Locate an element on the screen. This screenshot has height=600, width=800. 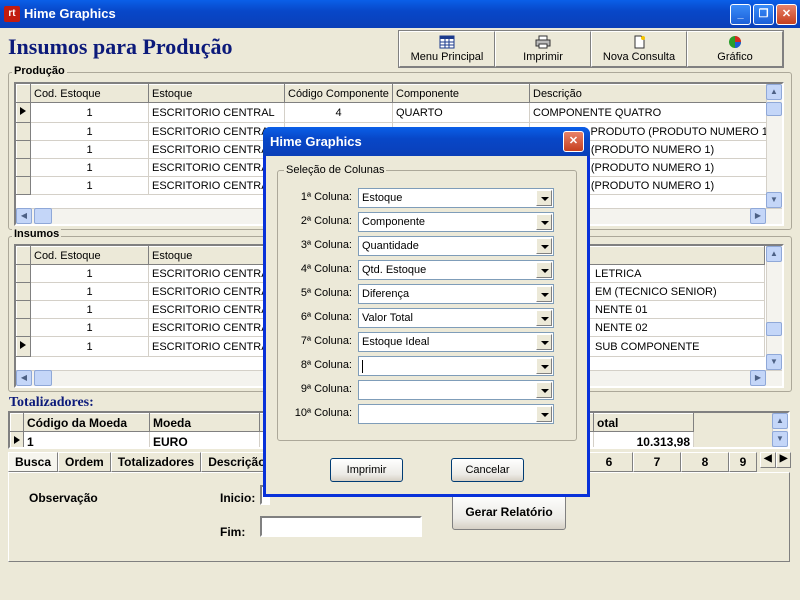
column-select: Quantidade is located at coordinates (456, 246).